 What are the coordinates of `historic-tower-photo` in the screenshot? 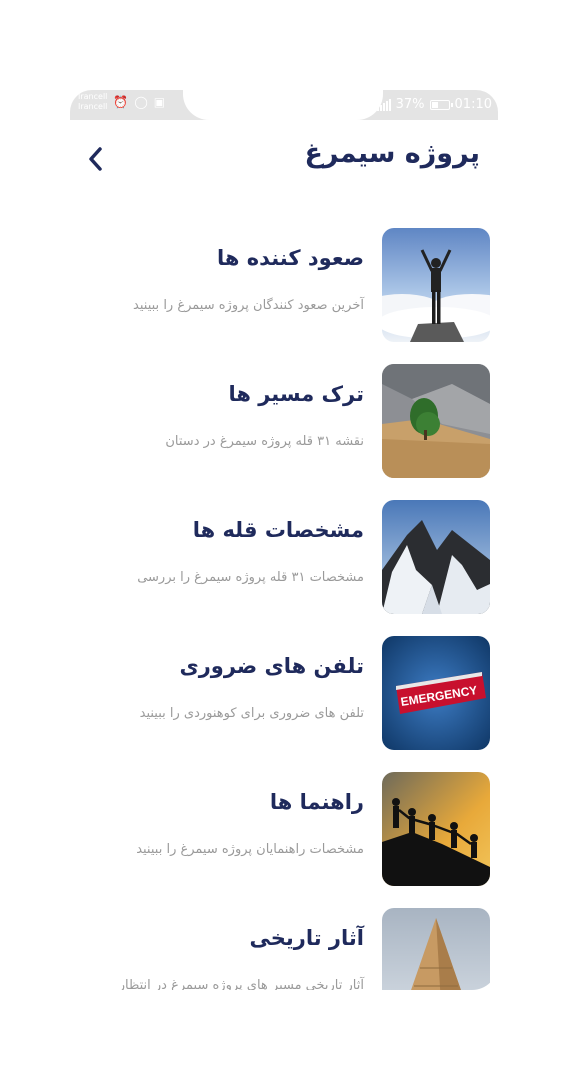 It's located at (436, 949).